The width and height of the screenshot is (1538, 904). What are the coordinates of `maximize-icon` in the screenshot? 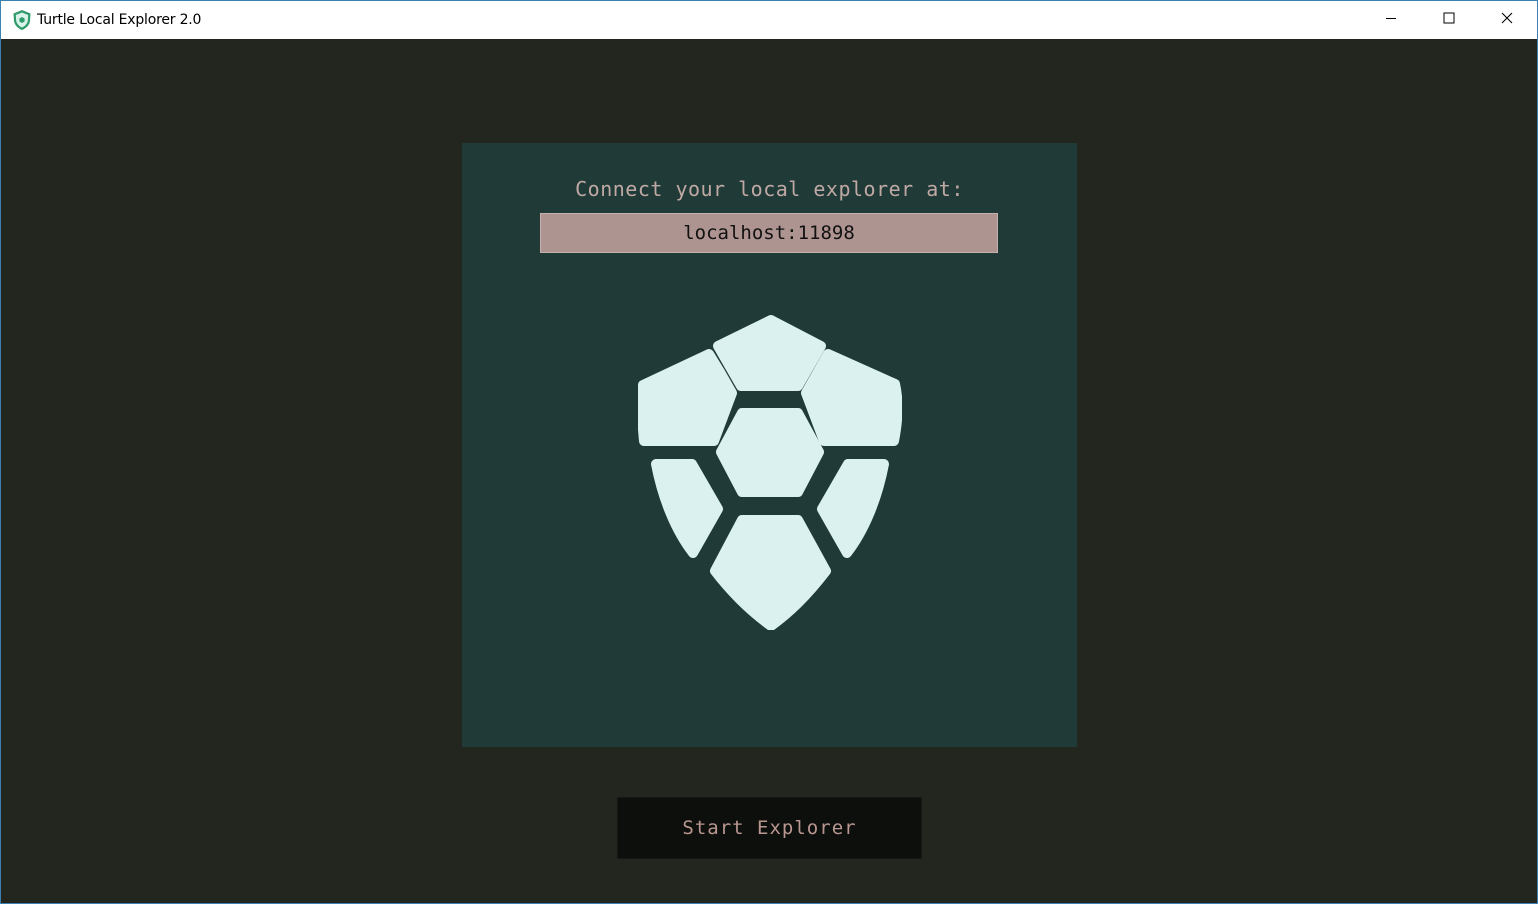 It's located at (1449, 20).